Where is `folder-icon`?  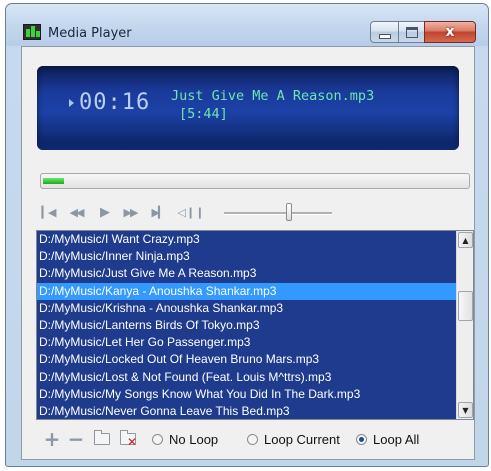 folder-icon is located at coordinates (102, 437).